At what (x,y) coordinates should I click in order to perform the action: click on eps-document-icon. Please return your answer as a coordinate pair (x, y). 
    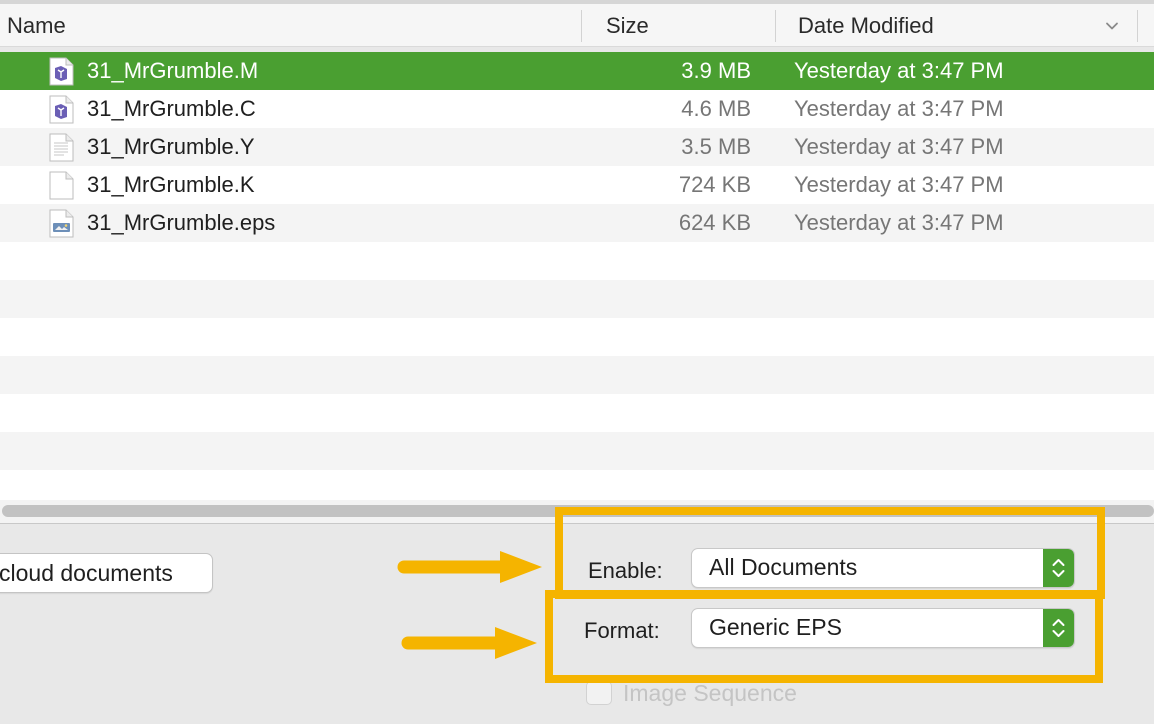
    Looking at the image, I should click on (61, 223).